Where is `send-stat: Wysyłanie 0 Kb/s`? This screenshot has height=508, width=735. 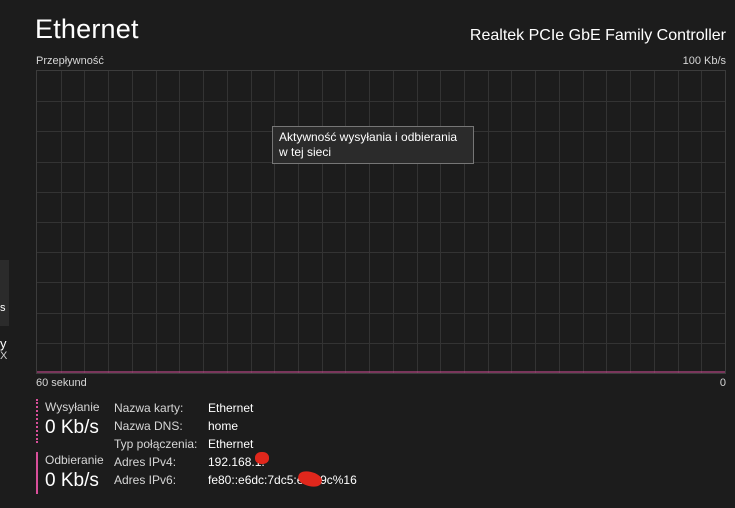
send-stat: Wysyłanie 0 Kb/s is located at coordinates (68, 421).